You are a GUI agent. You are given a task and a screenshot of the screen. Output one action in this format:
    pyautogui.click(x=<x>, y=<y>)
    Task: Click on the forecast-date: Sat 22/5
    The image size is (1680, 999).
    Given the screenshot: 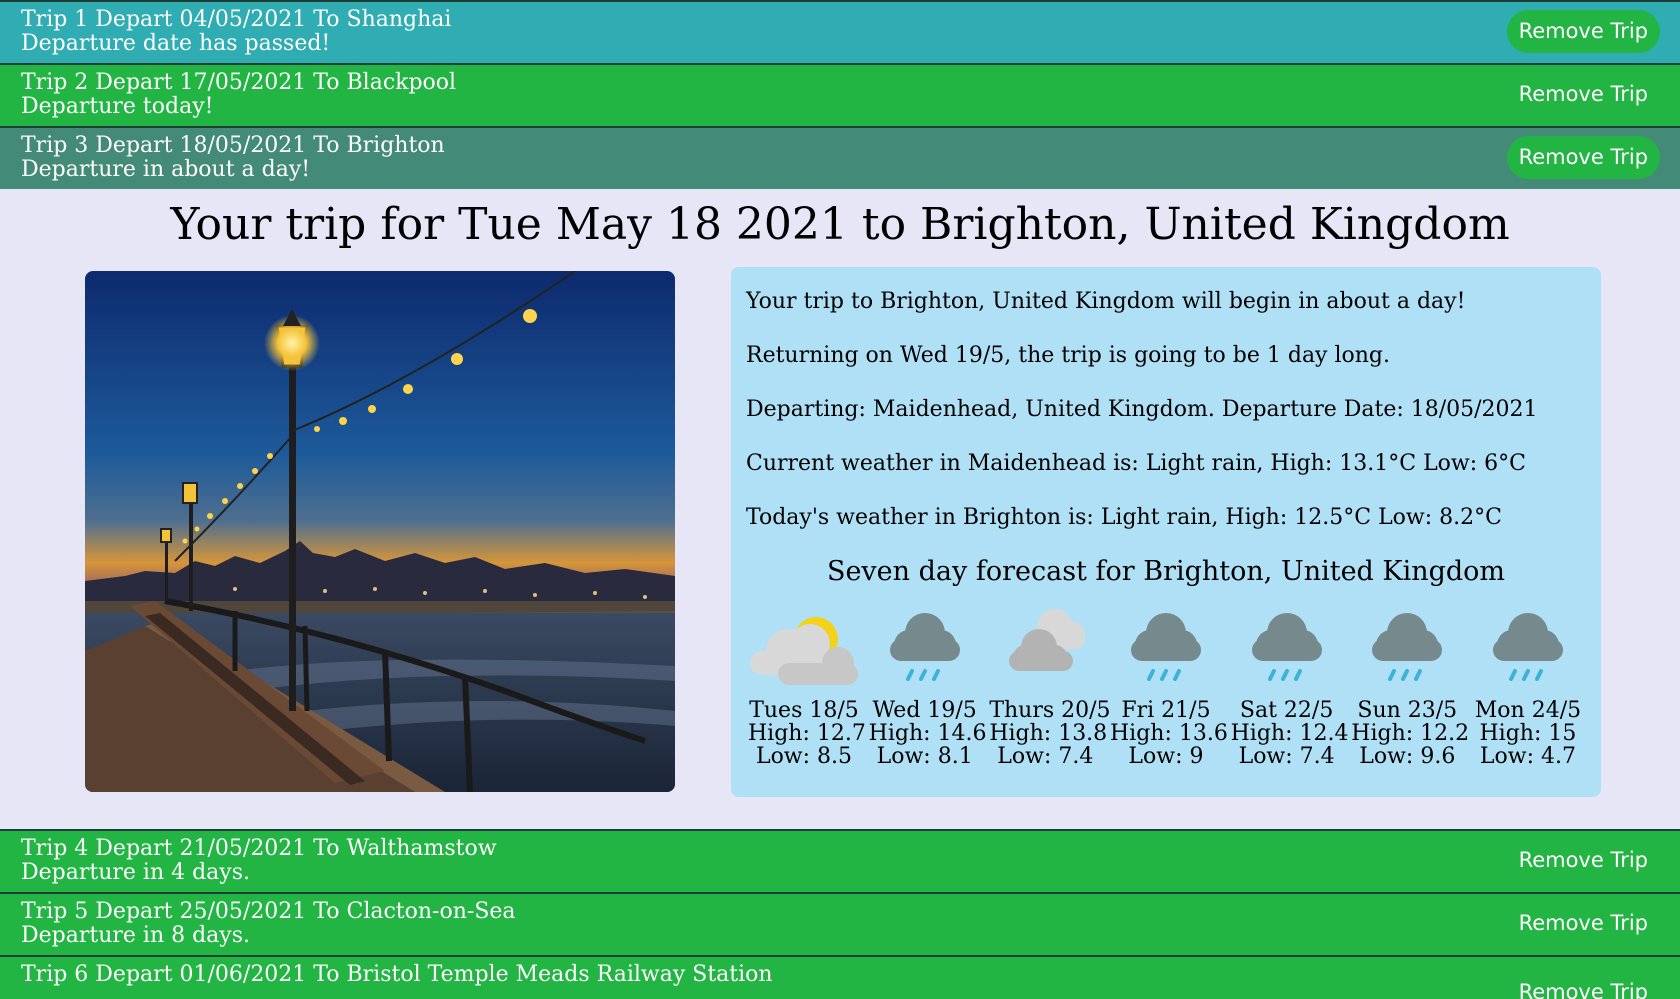 What is the action you would take?
    pyautogui.click(x=1286, y=710)
    